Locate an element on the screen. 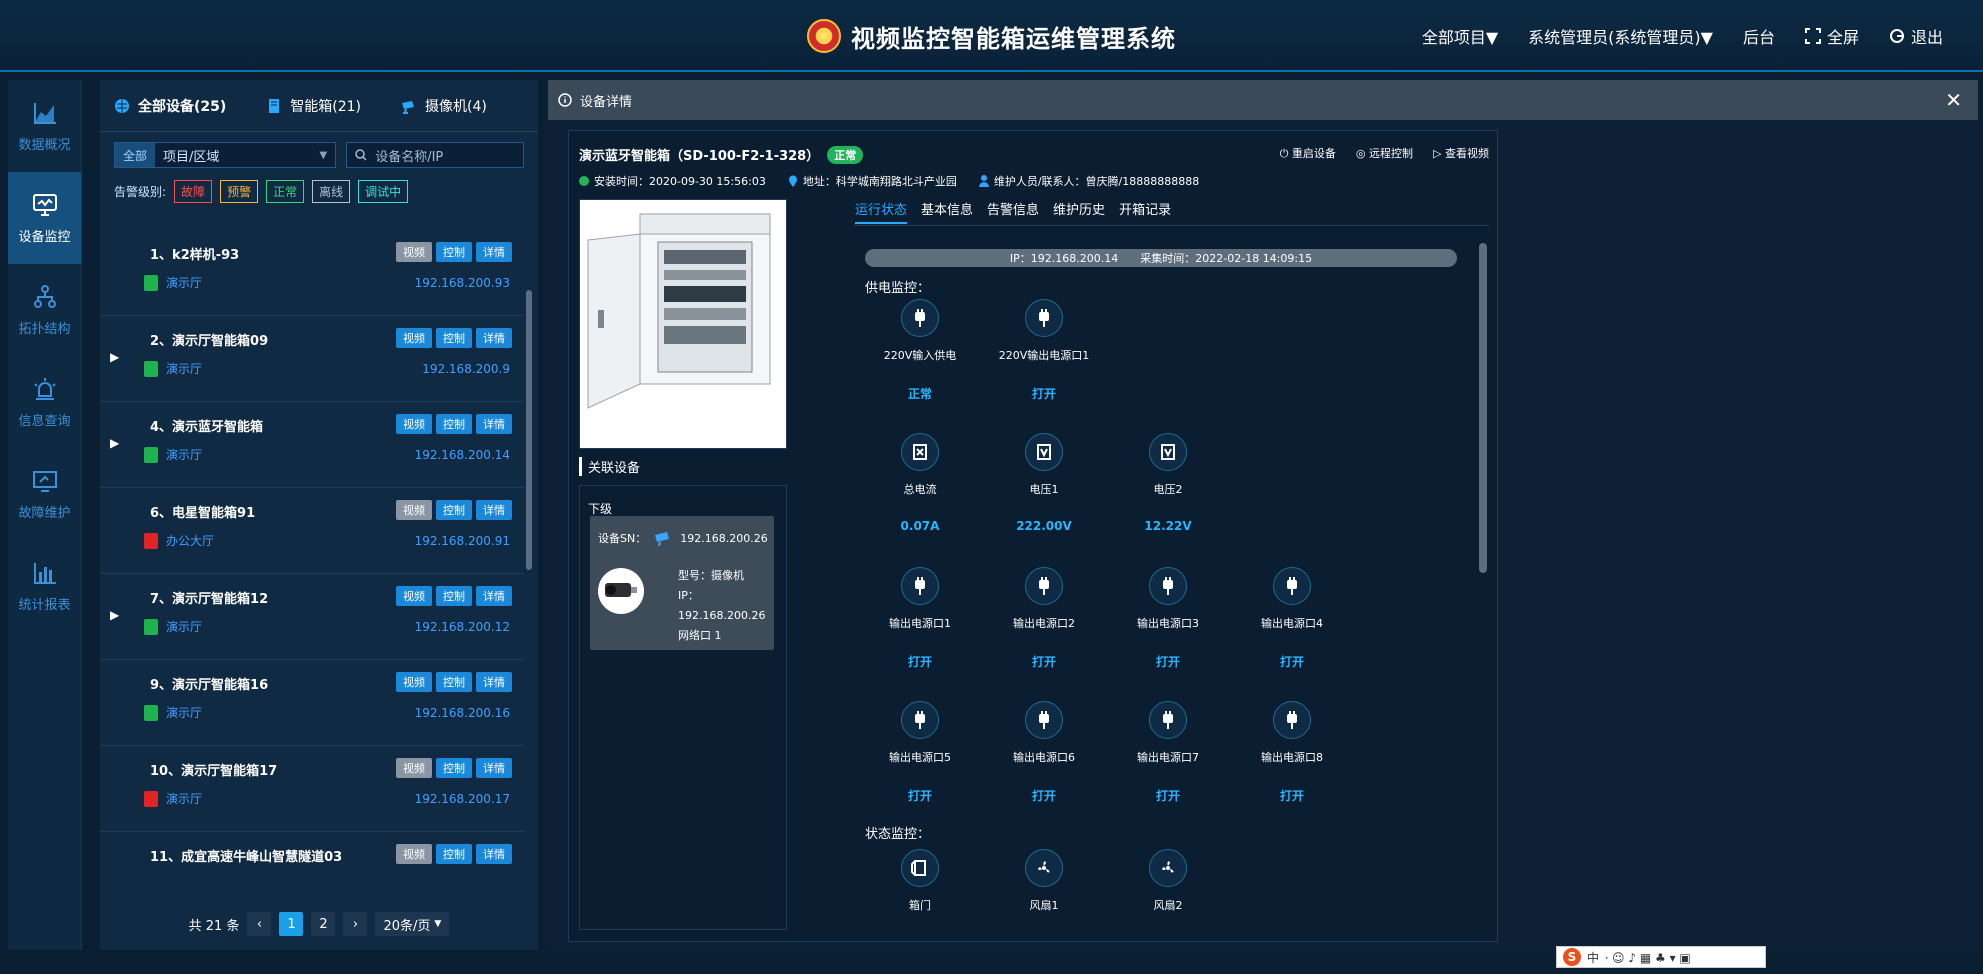 The height and width of the screenshot is (974, 1983). rail-item-reports: 统计报表 is located at coordinates (44, 586).